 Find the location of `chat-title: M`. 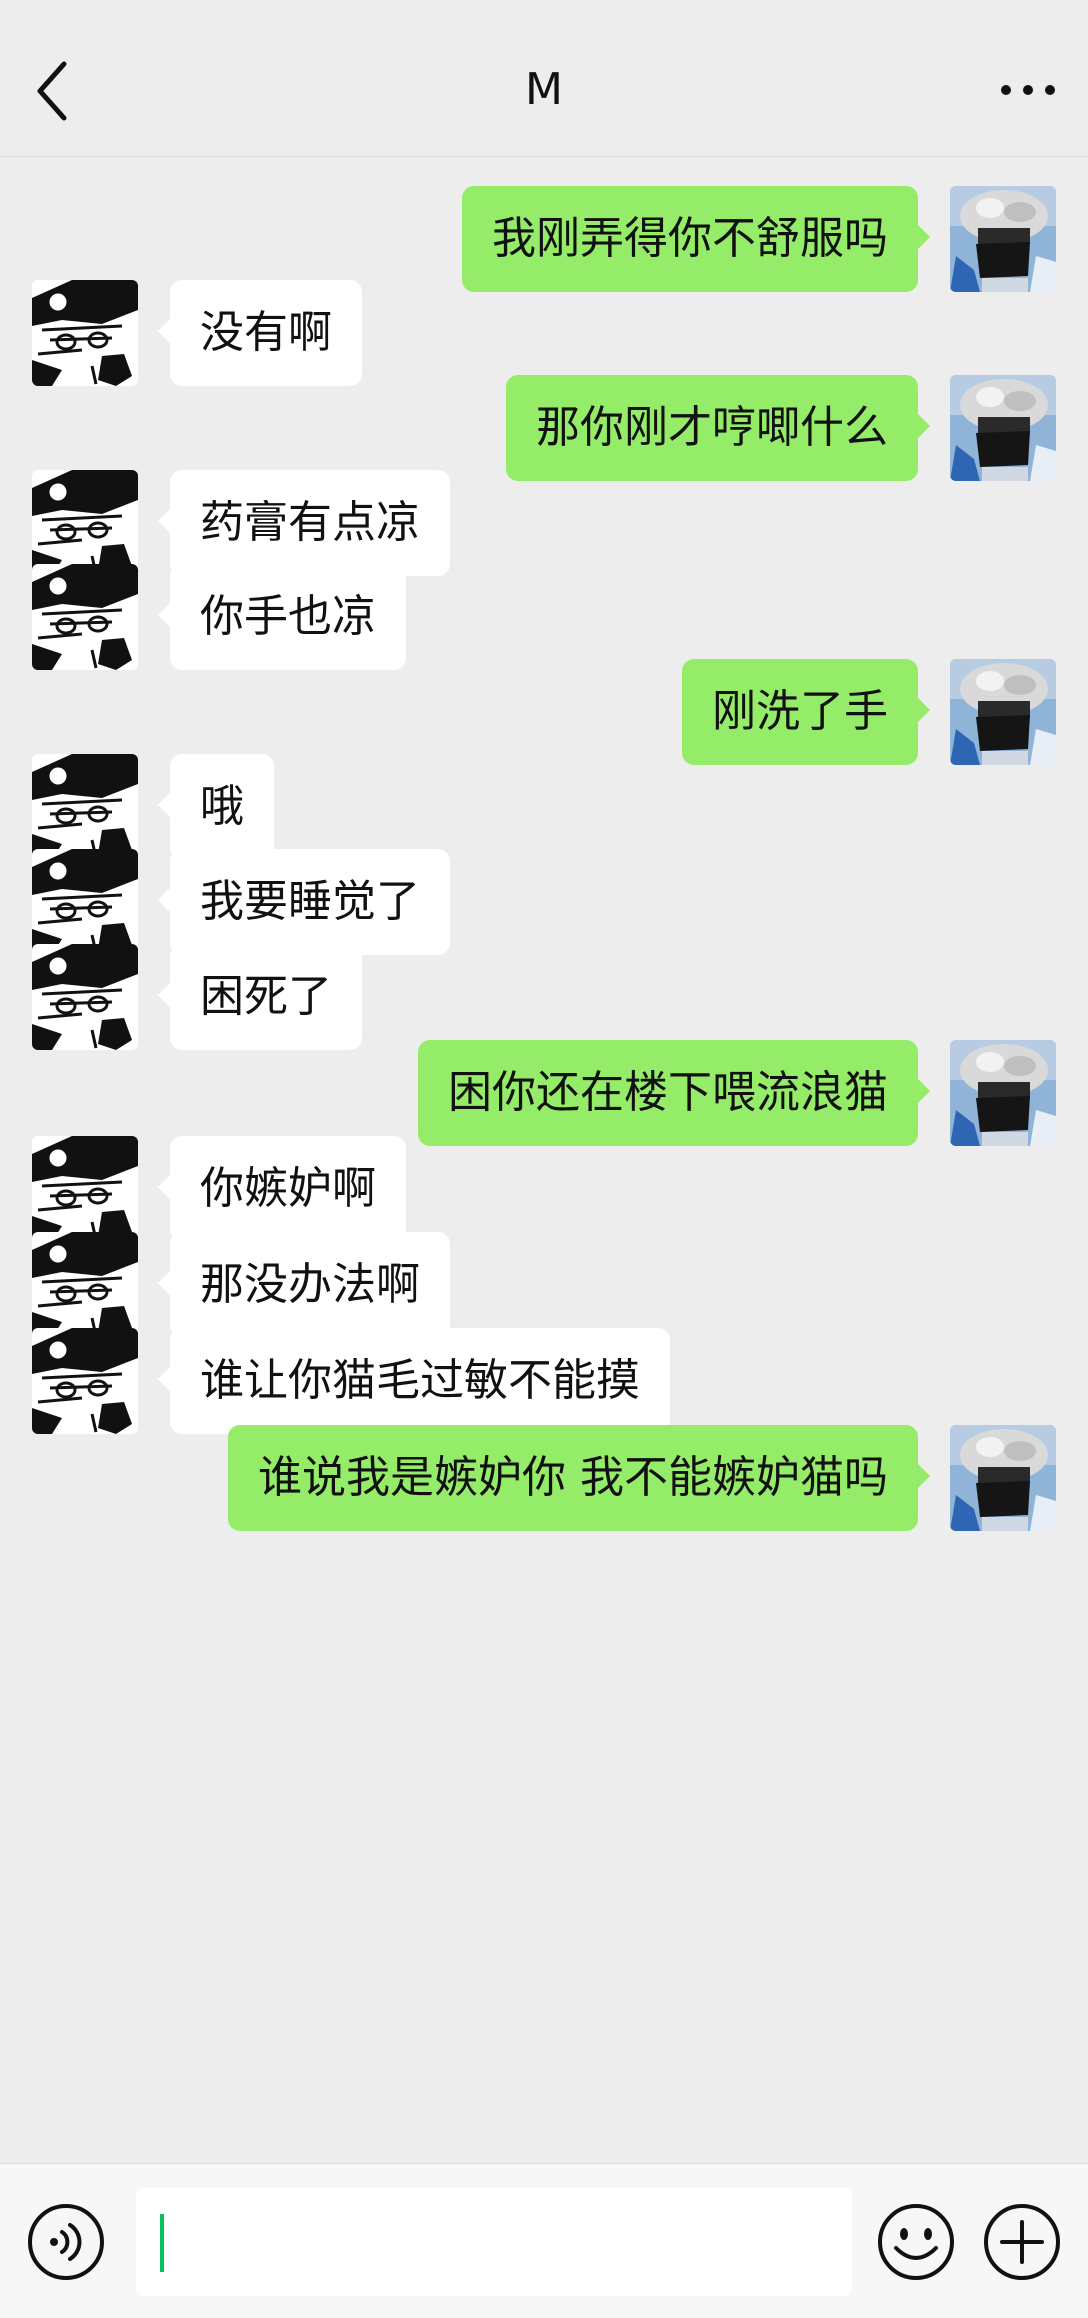

chat-title: M is located at coordinates (544, 89).